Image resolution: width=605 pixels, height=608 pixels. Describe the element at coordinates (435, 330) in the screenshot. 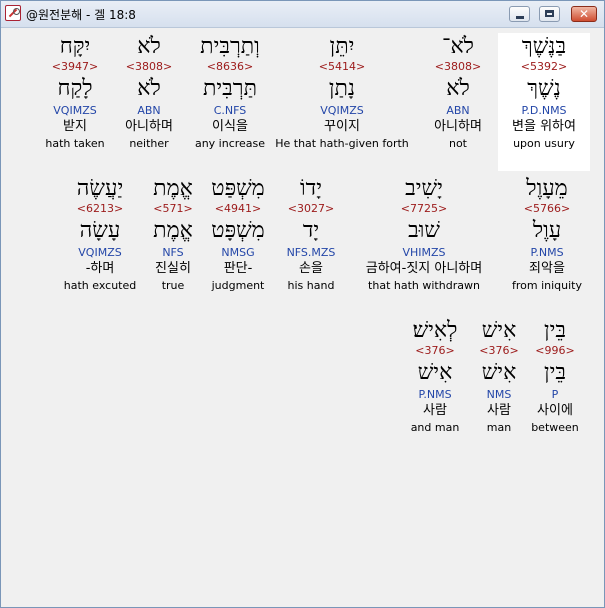

I see `hebrew-surface: לְאִישׁ׃` at that location.